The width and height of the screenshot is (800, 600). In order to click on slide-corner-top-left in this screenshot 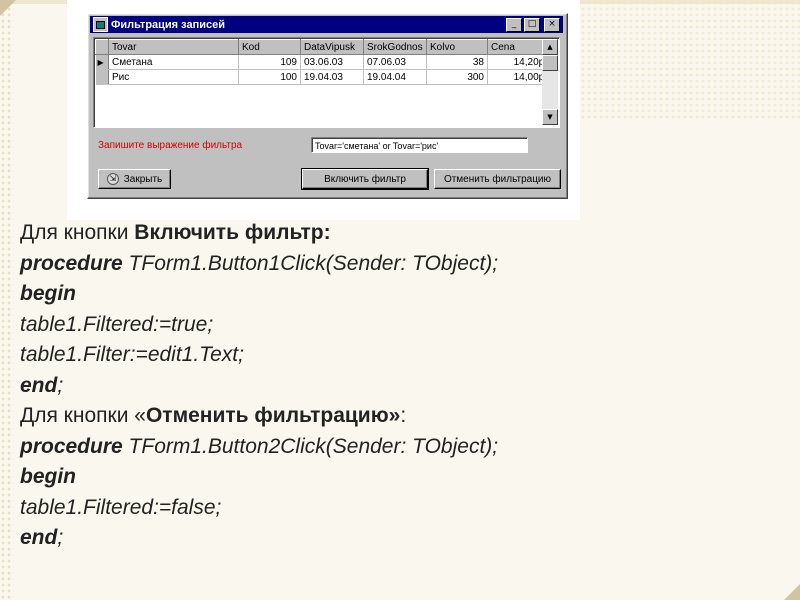, I will do `click(8, 8)`.